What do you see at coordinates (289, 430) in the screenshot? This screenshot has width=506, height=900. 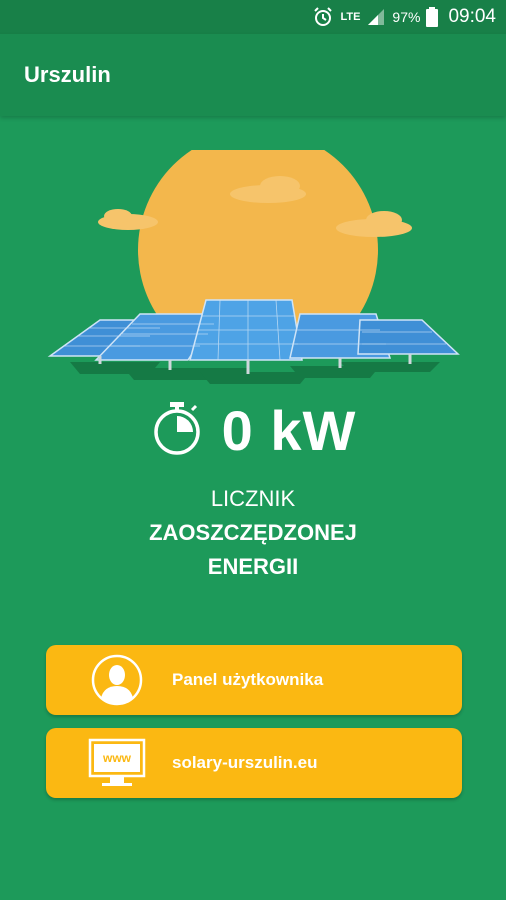 I see `energy-value: 0 kW` at bounding box center [289, 430].